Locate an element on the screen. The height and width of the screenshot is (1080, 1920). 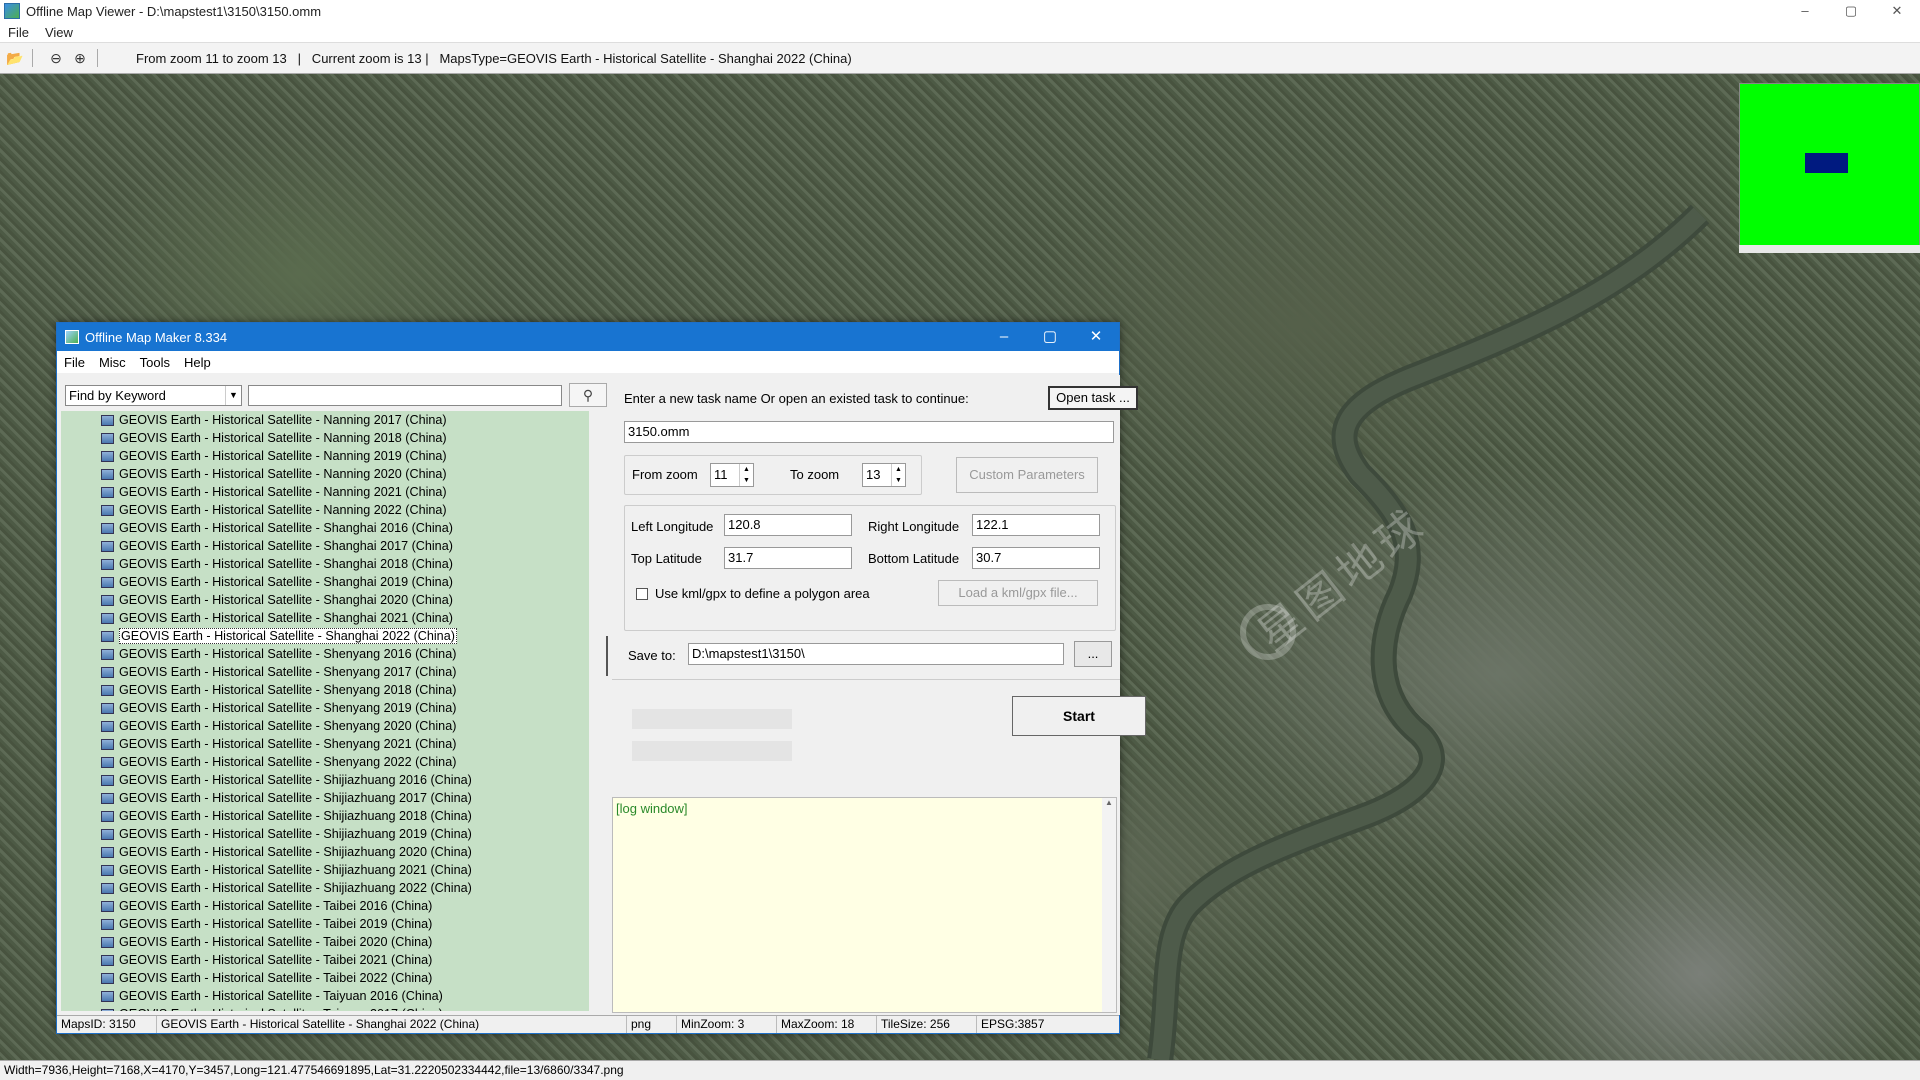
dialog-maximize-button: ▢ is located at coordinates (1050, 337).